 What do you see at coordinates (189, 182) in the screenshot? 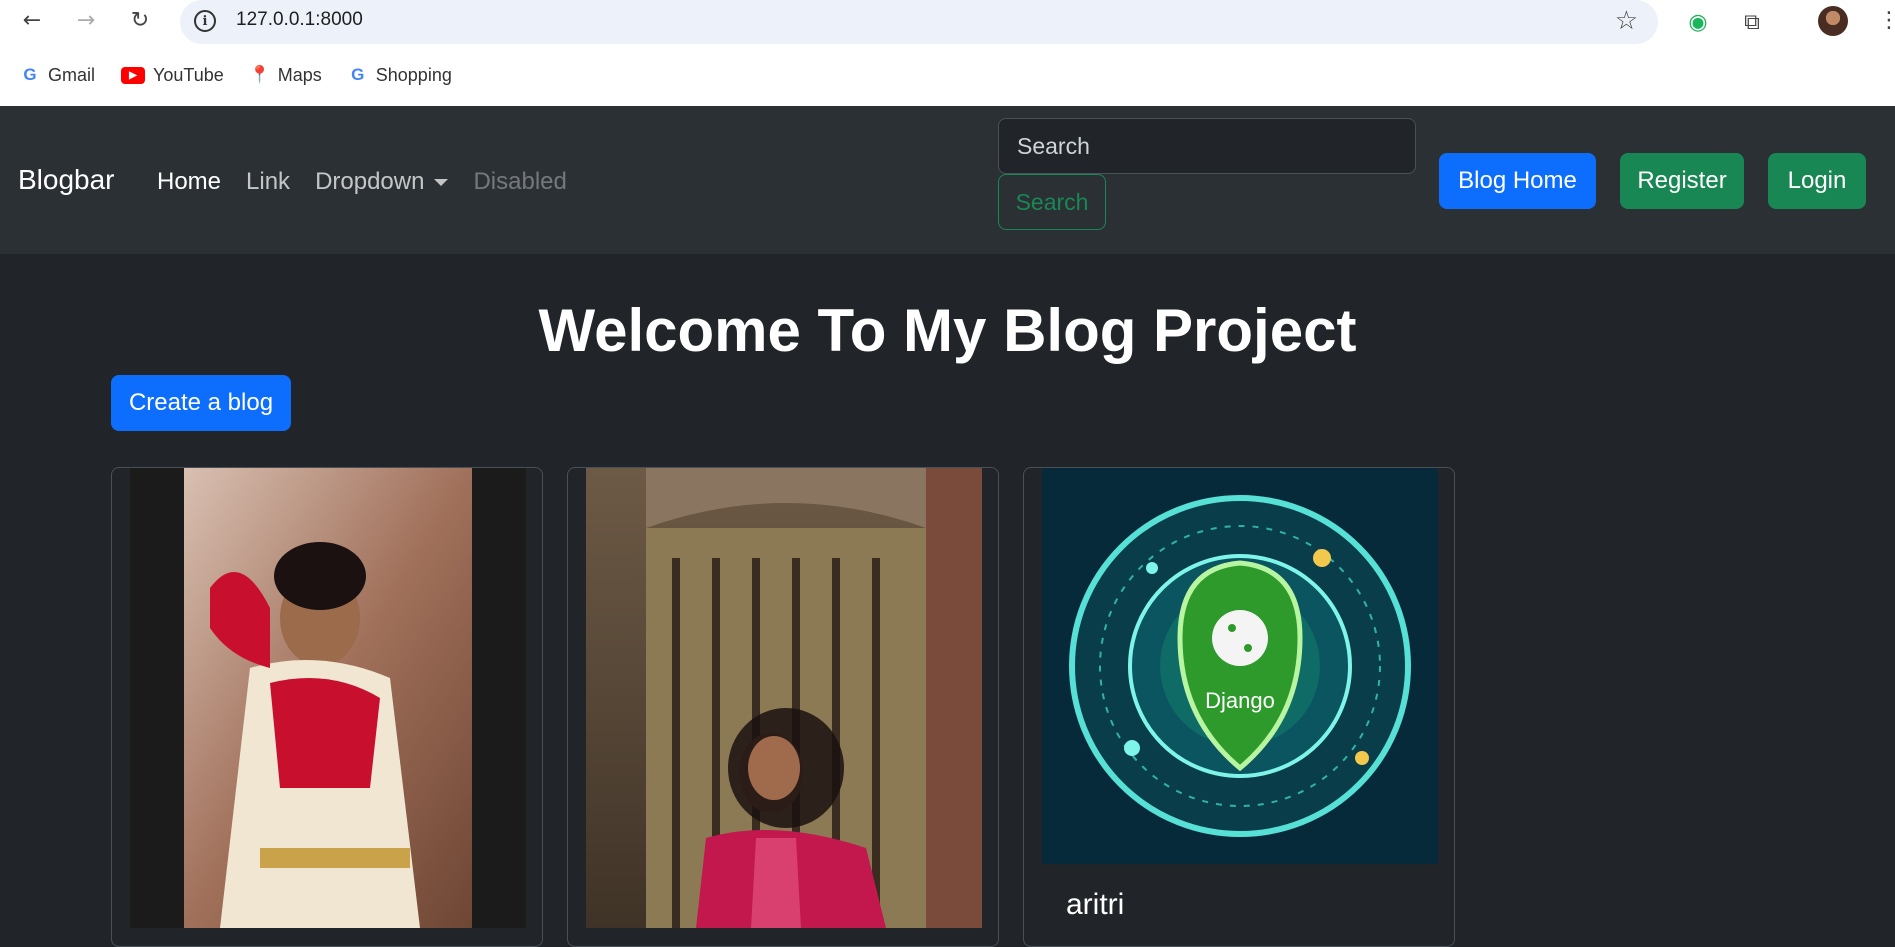
I see `nav-link-home: Home` at bounding box center [189, 182].